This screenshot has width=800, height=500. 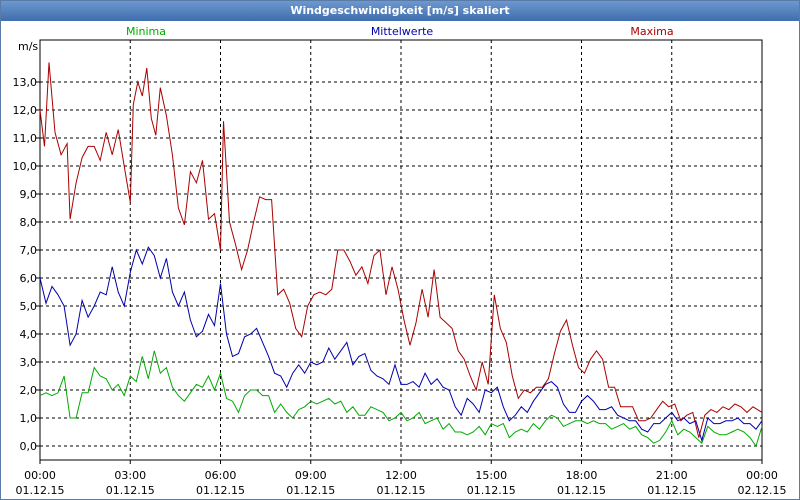 What do you see at coordinates (221, 475) in the screenshot?
I see `x-tick-time-label: 06:00` at bounding box center [221, 475].